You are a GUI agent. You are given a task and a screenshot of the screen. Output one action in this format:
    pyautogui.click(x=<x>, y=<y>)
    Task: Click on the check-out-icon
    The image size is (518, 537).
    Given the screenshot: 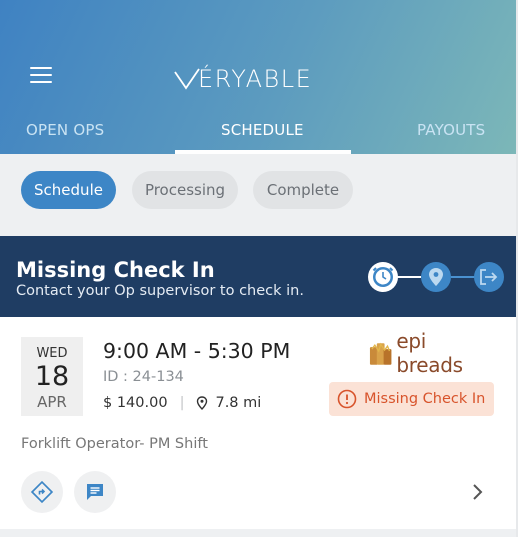 What is the action you would take?
    pyautogui.click(x=489, y=277)
    